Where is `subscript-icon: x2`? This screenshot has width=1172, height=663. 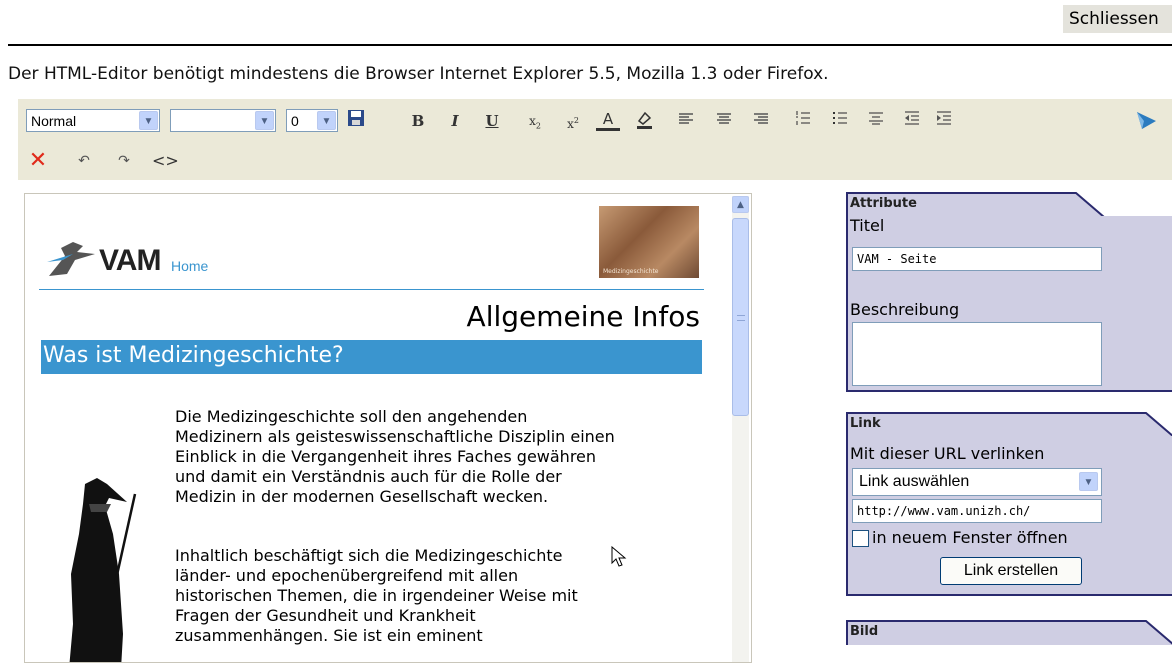 subscript-icon: x2 is located at coordinates (535, 121).